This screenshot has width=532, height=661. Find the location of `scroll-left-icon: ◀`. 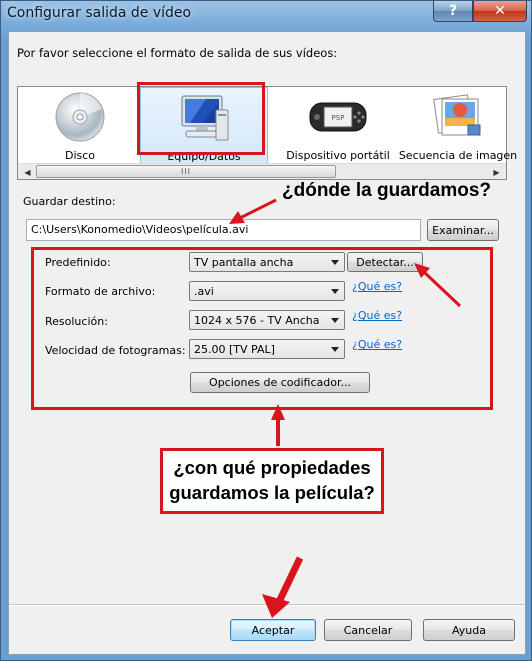

scroll-left-icon: ◀ is located at coordinates (27, 172).